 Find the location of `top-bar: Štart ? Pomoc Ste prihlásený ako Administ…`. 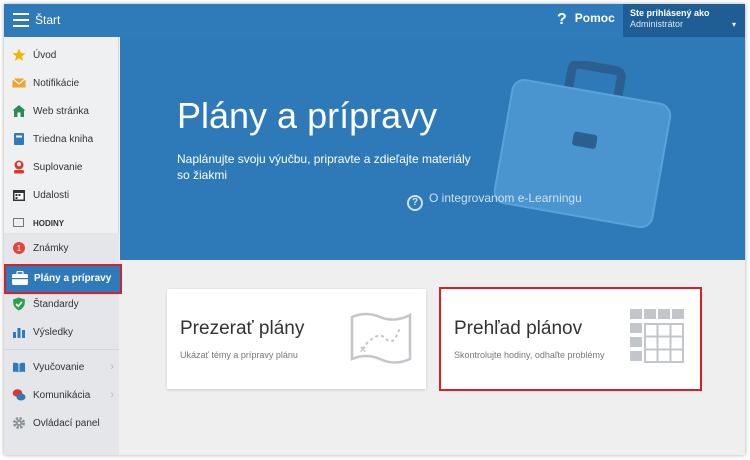

top-bar: Štart ? Pomoc Ste prihlásený ako Administ… is located at coordinates (374, 20).